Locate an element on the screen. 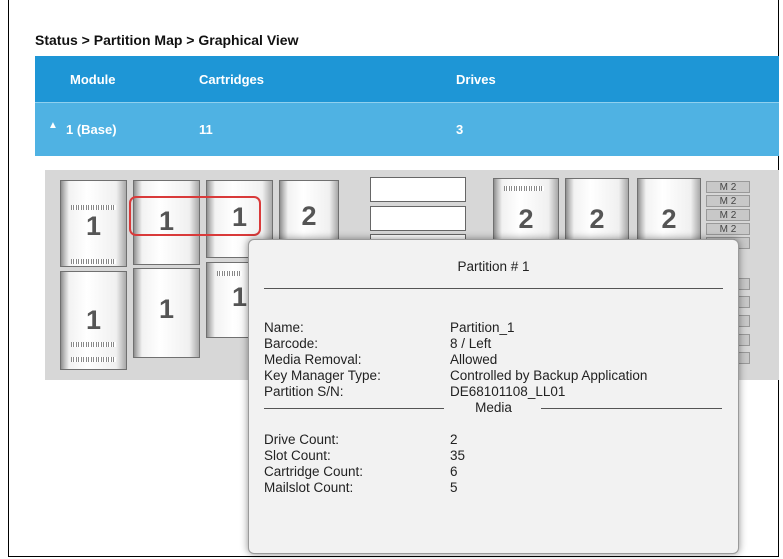  column-header-module: Module is located at coordinates (93, 79).